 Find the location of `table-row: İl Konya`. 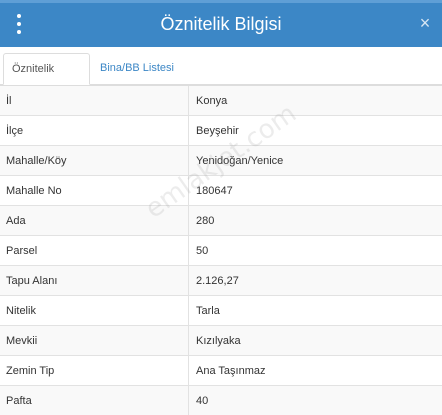

table-row: İl Konya is located at coordinates (221, 101).